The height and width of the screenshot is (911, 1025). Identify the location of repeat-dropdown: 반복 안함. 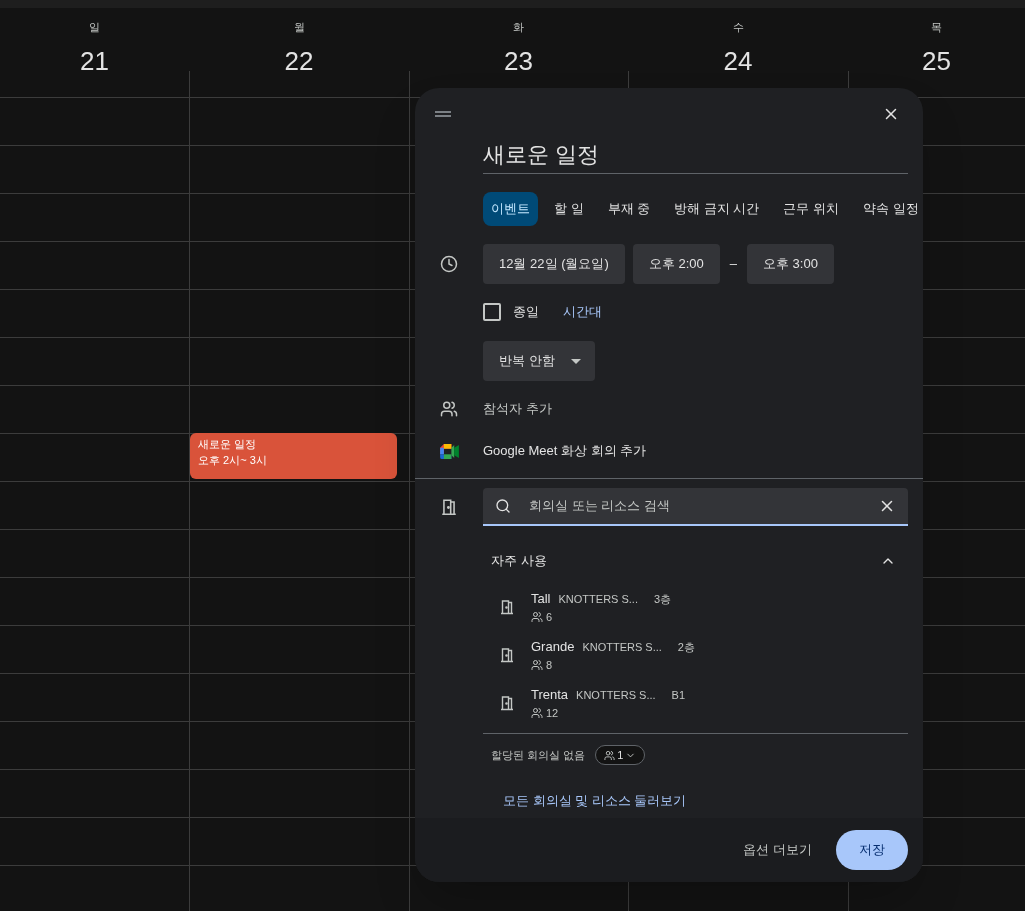
(539, 361).